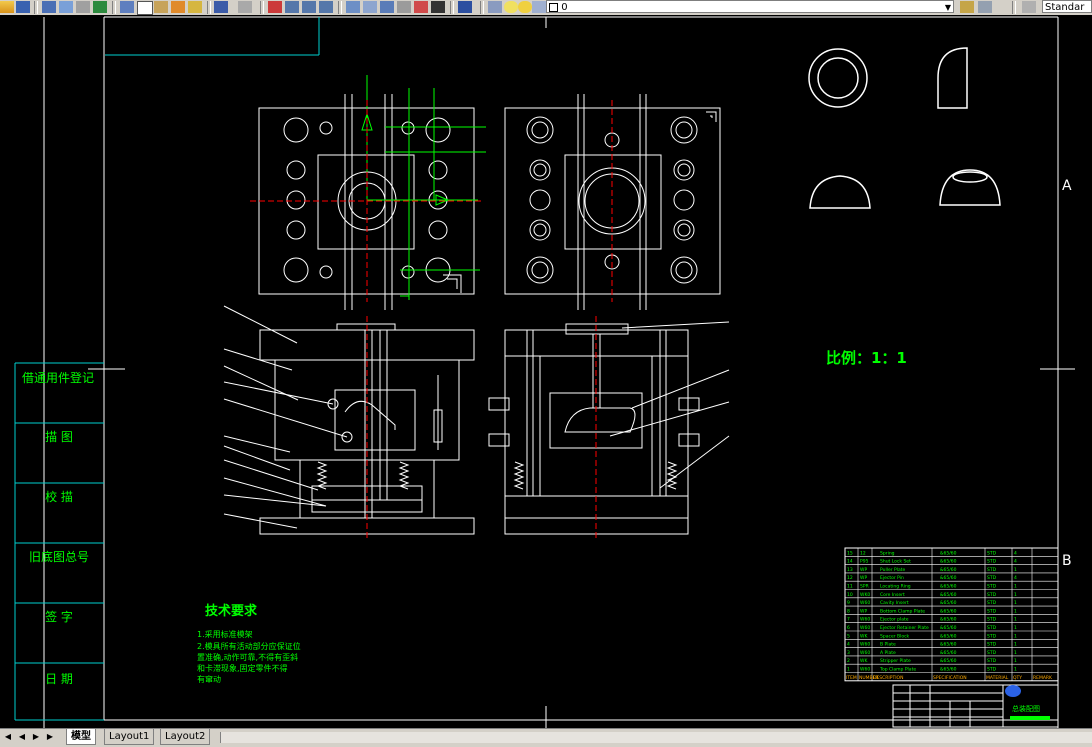 The image size is (1092, 747). Describe the element at coordinates (23, 7) in the screenshot. I see `save-icon` at that location.